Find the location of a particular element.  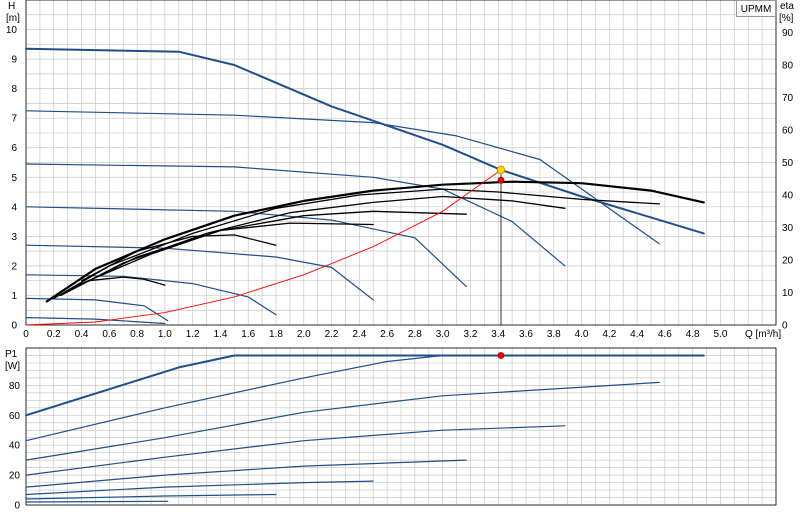

x-tick-label: 1.8 is located at coordinates (276, 334).